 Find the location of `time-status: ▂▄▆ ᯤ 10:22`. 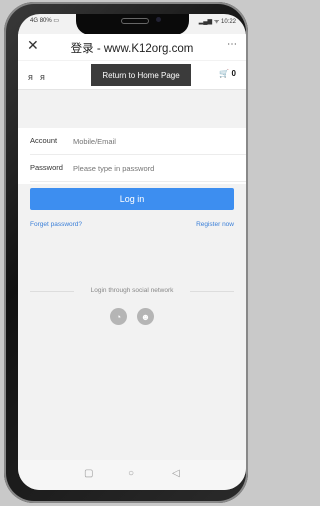

time-status: ▂▄▆ ᯤ 10:22 is located at coordinates (217, 22).